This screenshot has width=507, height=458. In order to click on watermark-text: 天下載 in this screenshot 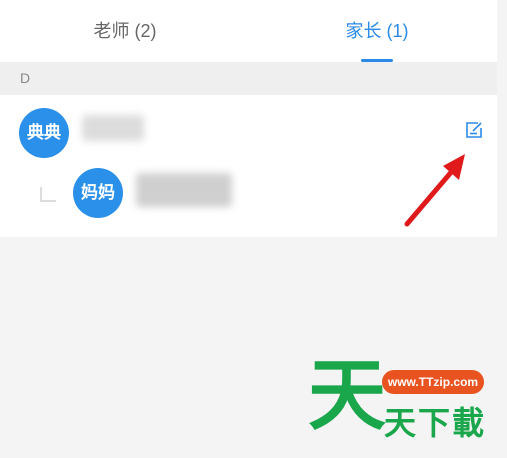, I will do `click(435, 423)`.